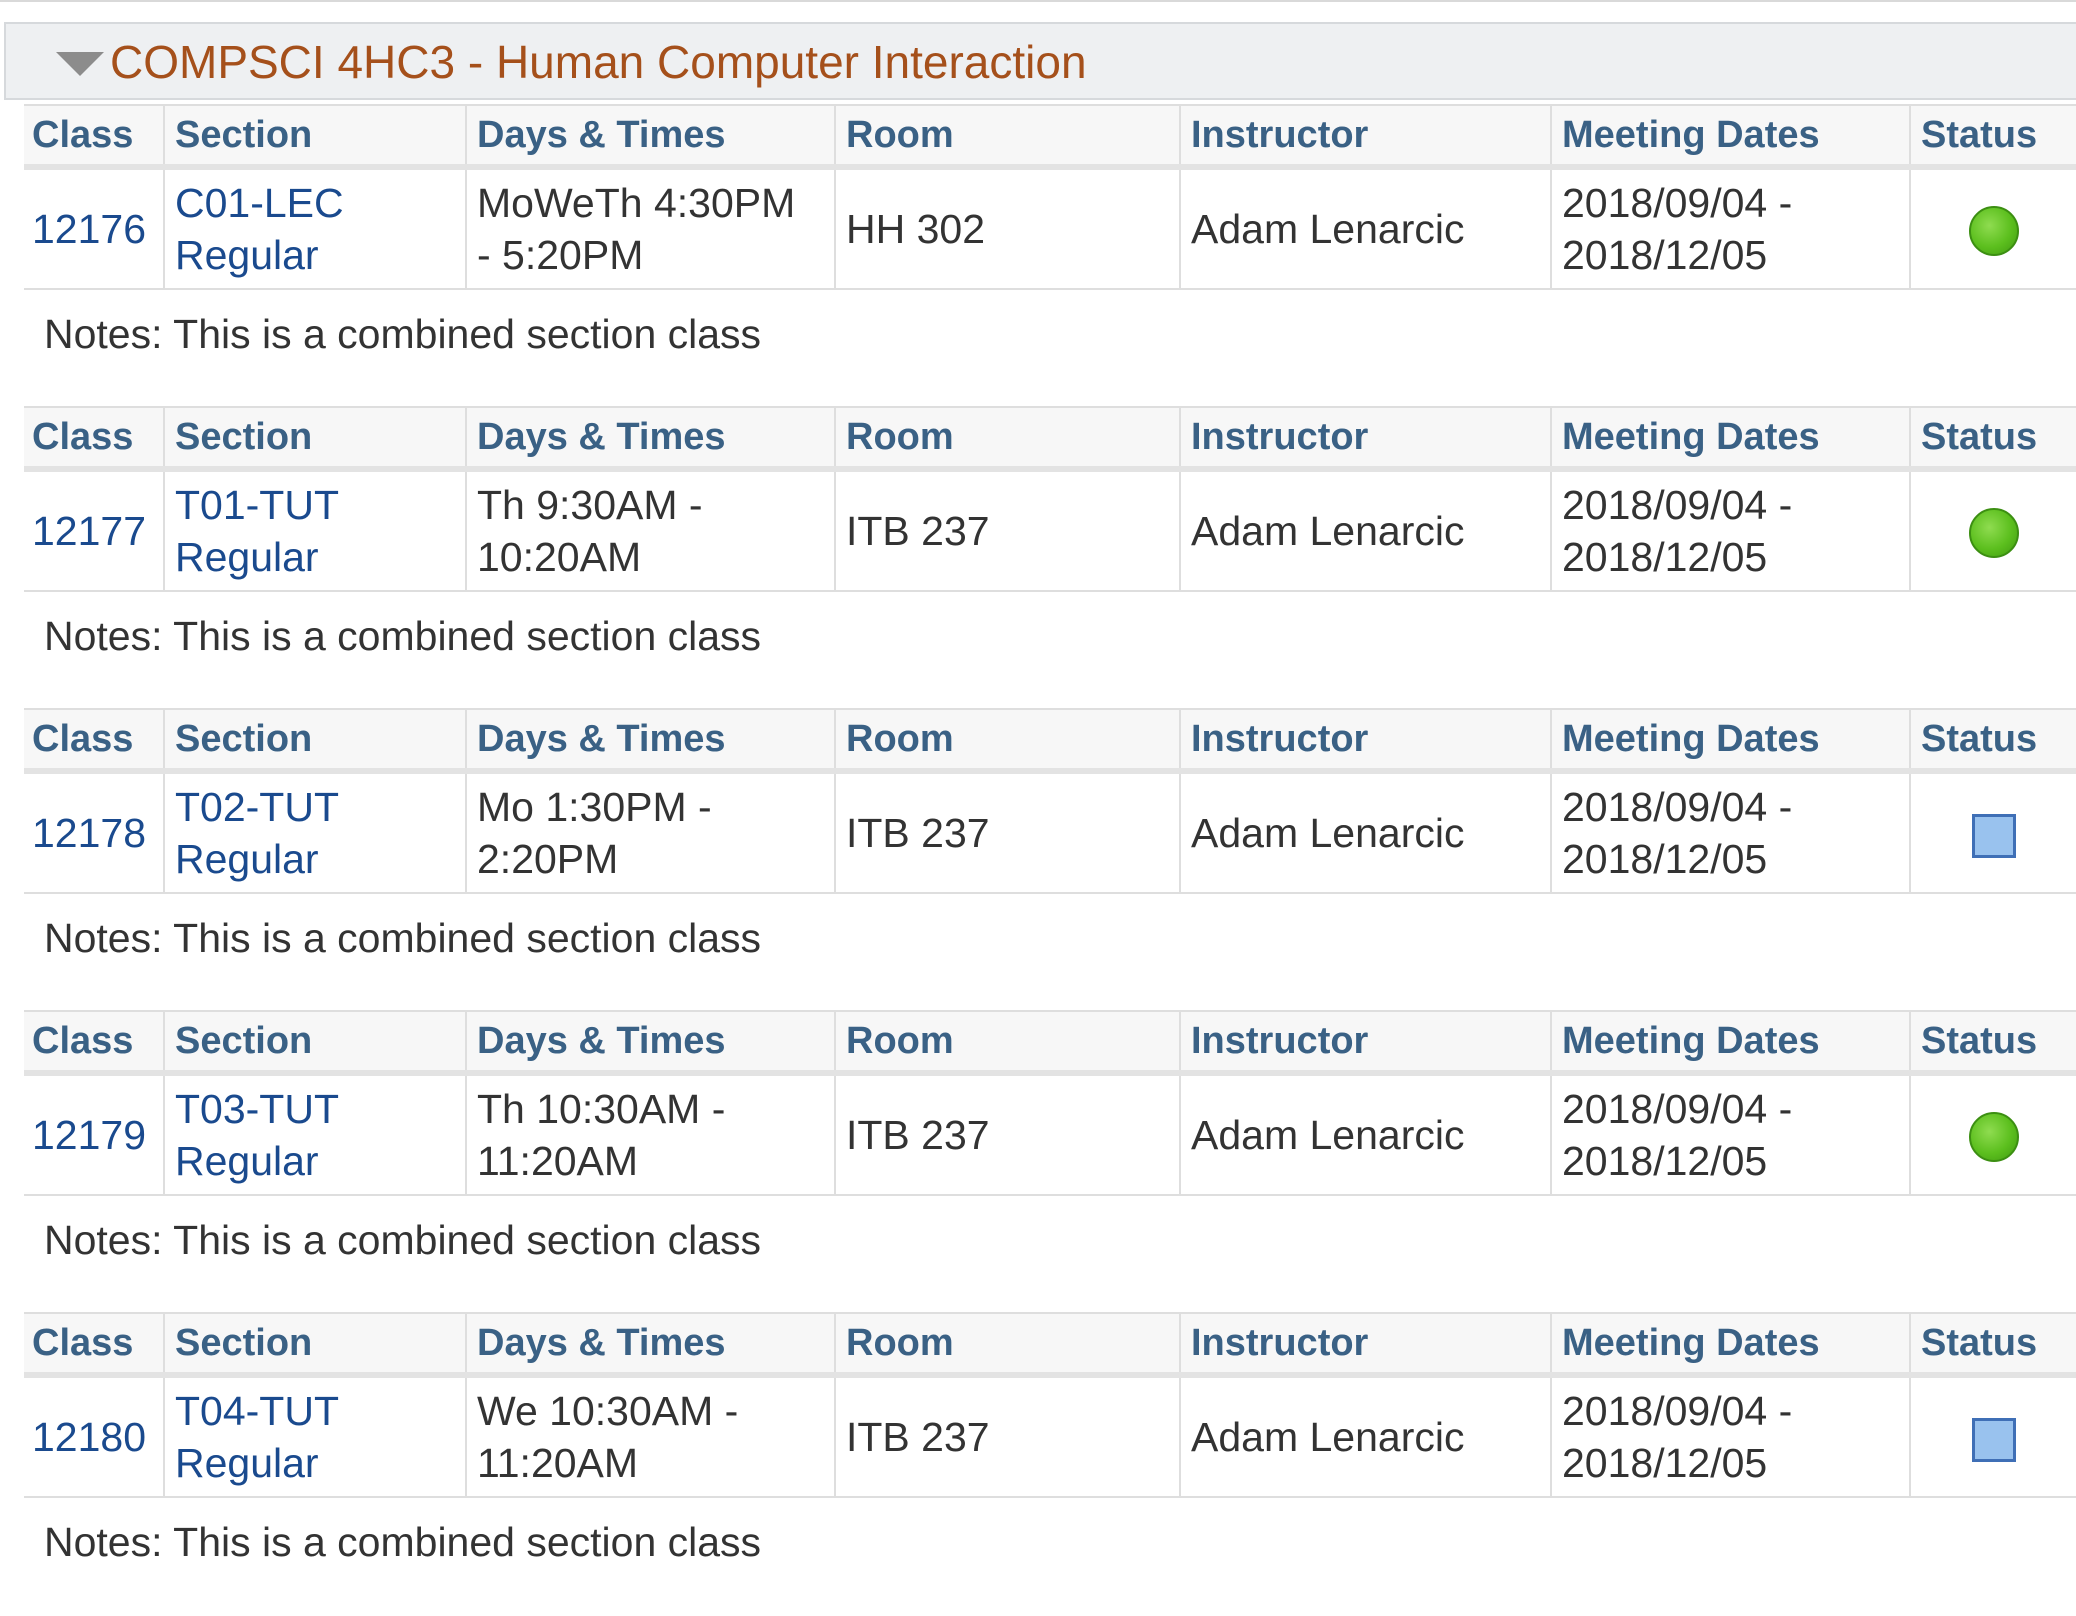 The image size is (2076, 1616). I want to click on instructor-cell: Adam Lenarcic, so click(1365, 1134).